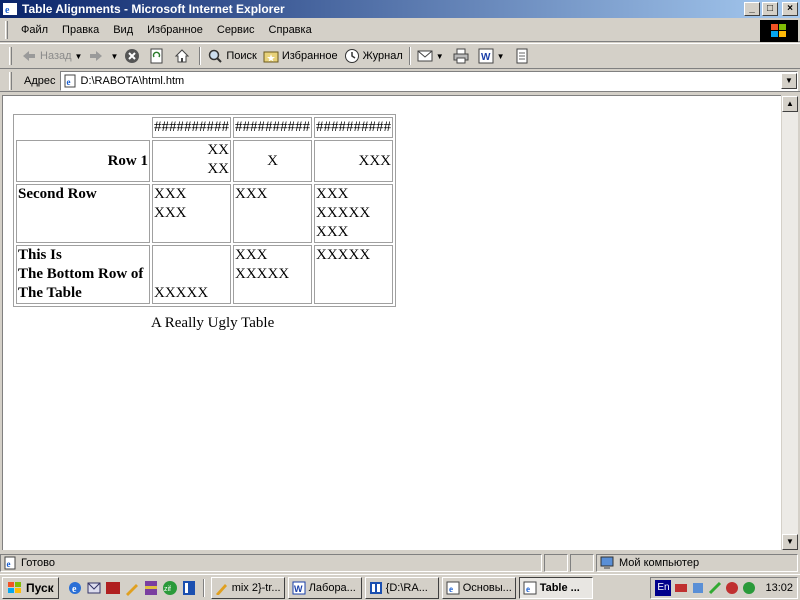 The height and width of the screenshot is (600, 800). I want to click on back-button: Назад, so click(46, 56).